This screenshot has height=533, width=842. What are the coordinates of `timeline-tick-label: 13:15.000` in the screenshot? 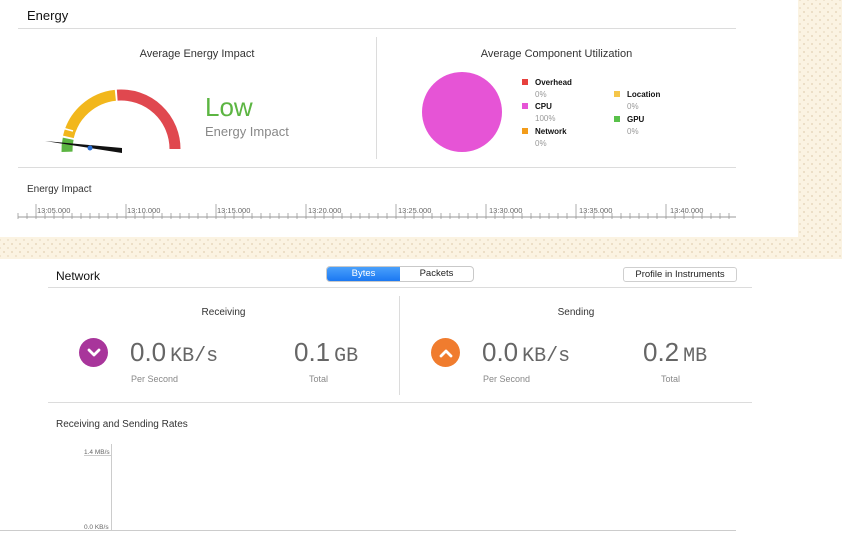 It's located at (234, 210).